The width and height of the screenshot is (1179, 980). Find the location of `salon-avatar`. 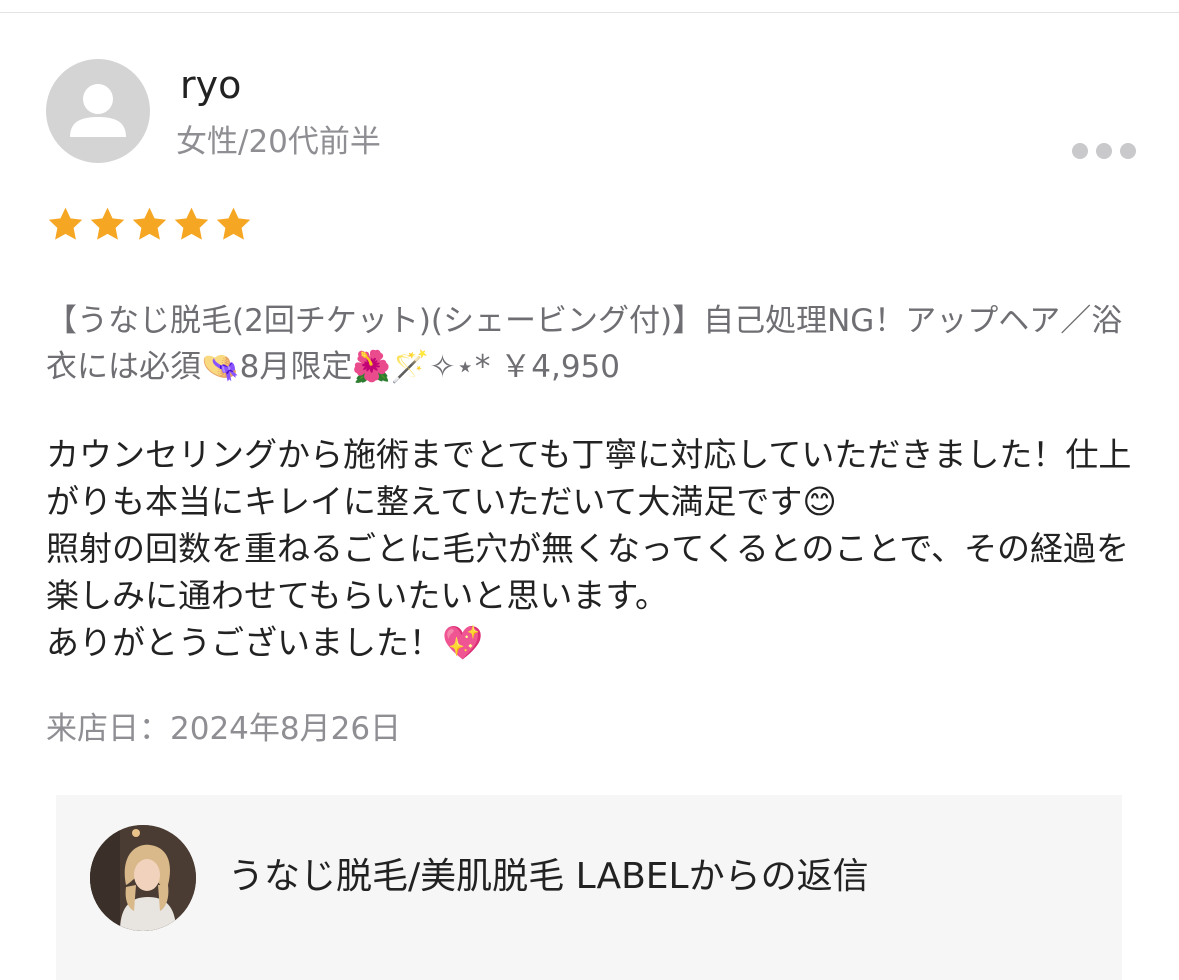

salon-avatar is located at coordinates (143, 878).